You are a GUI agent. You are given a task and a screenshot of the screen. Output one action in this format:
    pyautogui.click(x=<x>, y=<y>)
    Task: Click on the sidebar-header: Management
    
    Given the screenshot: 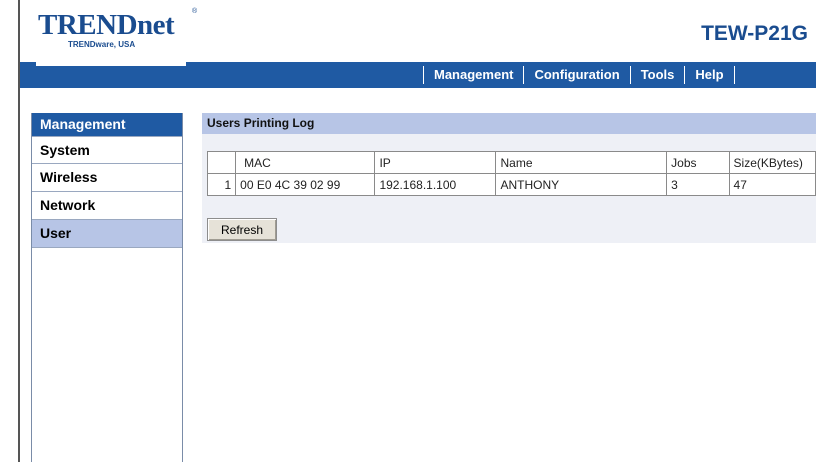 What is the action you would take?
    pyautogui.click(x=107, y=124)
    